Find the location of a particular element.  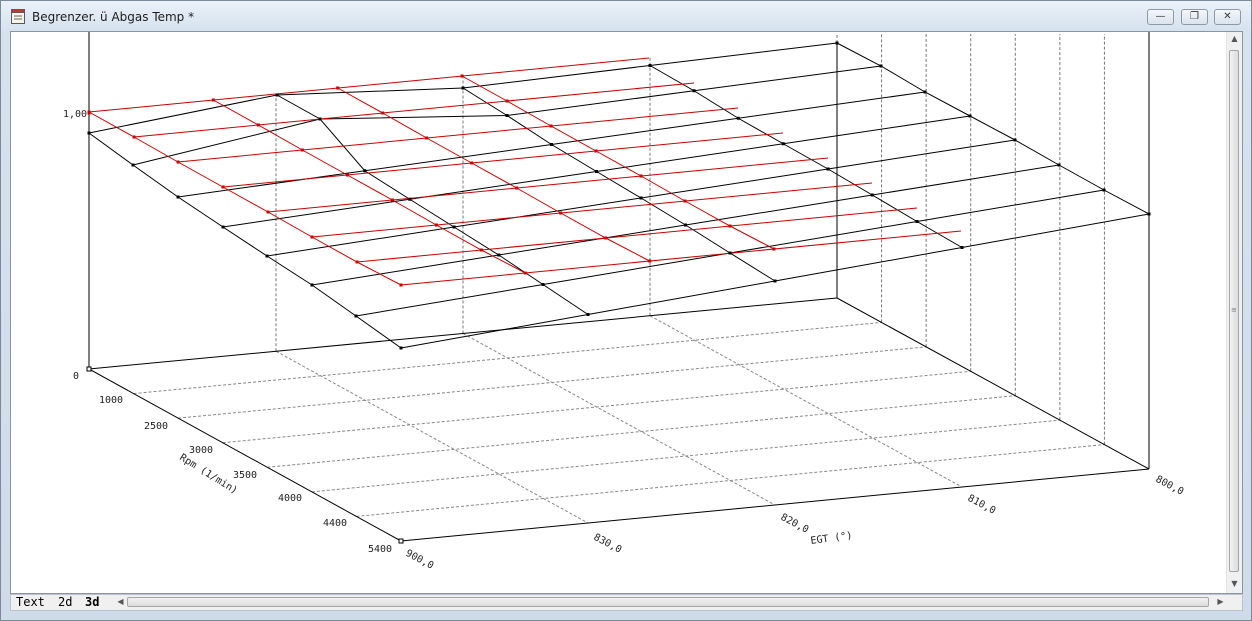

axis-rpm is located at coordinates (245, 455).